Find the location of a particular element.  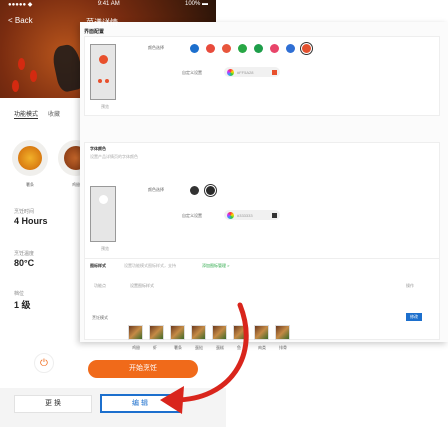

power-button: ⏻ is located at coordinates (44, 363).